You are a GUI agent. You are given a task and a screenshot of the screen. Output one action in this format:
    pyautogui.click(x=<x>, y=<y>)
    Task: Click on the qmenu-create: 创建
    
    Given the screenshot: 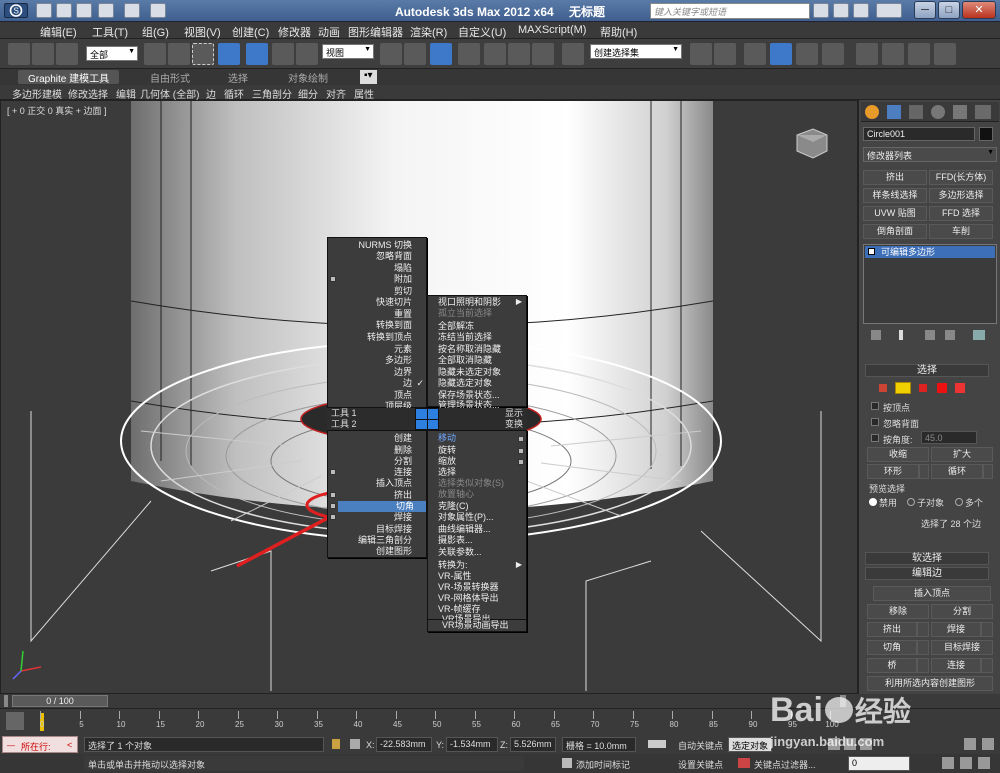 What is the action you would take?
    pyautogui.click(x=403, y=438)
    